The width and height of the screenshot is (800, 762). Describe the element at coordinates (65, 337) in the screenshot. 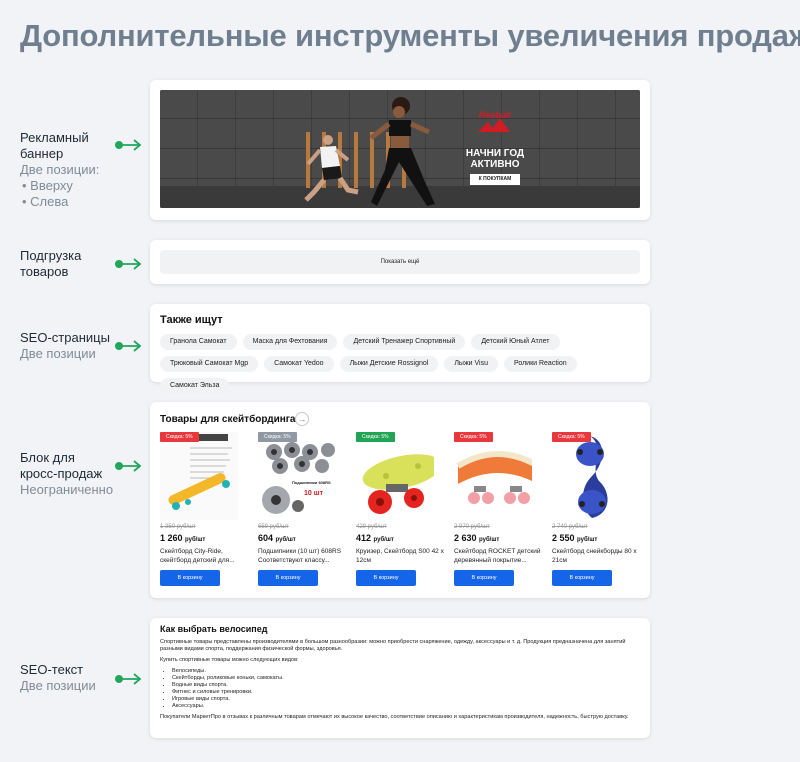

I see `label-seo-pages-title: SEO-страницы` at that location.